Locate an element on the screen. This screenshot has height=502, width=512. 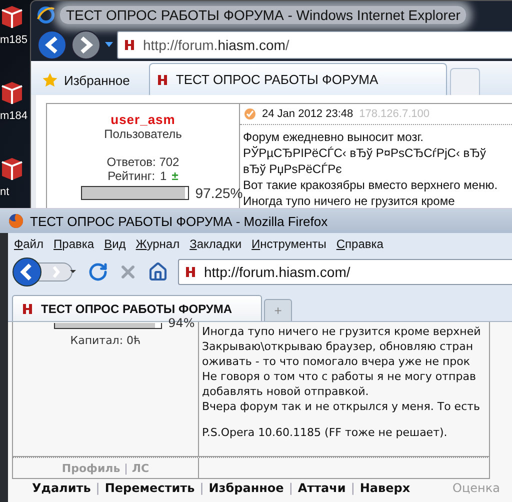
rating-label: Рейтинг: is located at coordinates (132, 176).